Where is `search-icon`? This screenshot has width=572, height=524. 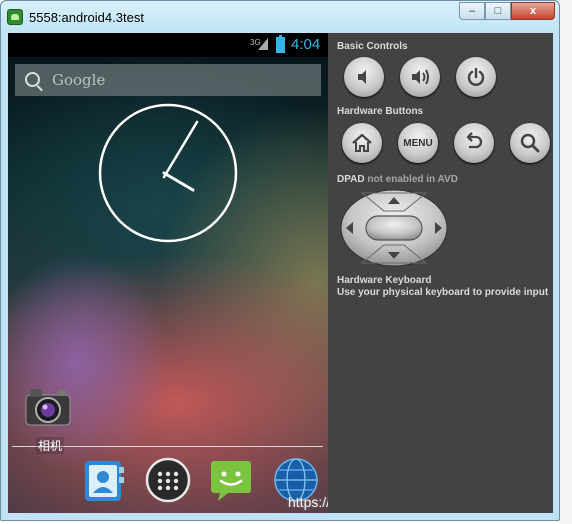
search-icon is located at coordinates (32, 79).